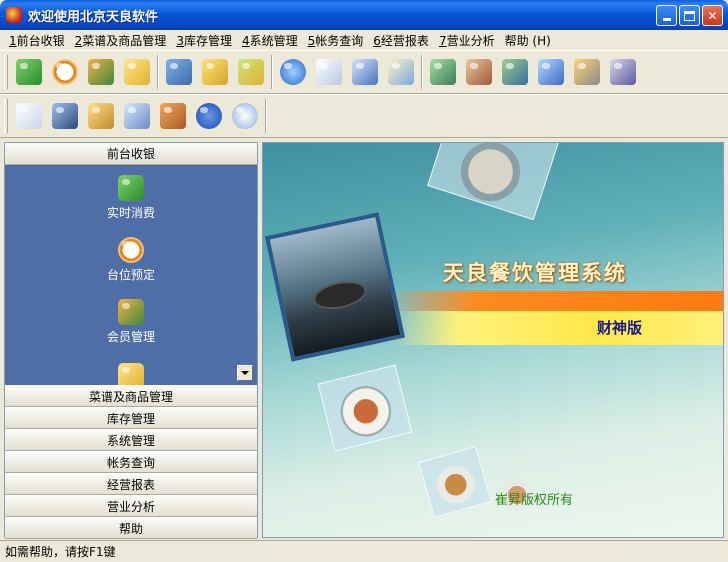 The height and width of the screenshot is (562, 728). I want to click on menu-menu-goods: 2菜谱及商品管理, so click(121, 40).